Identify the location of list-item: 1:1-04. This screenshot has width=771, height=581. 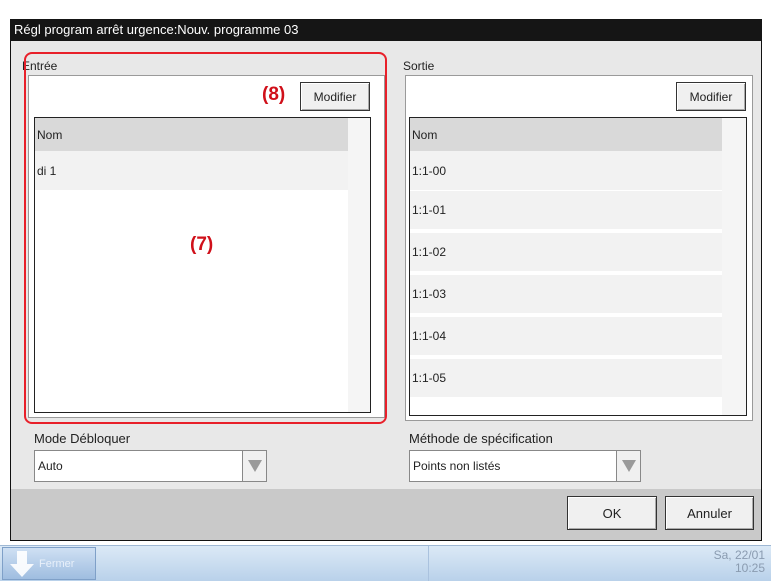
(566, 335).